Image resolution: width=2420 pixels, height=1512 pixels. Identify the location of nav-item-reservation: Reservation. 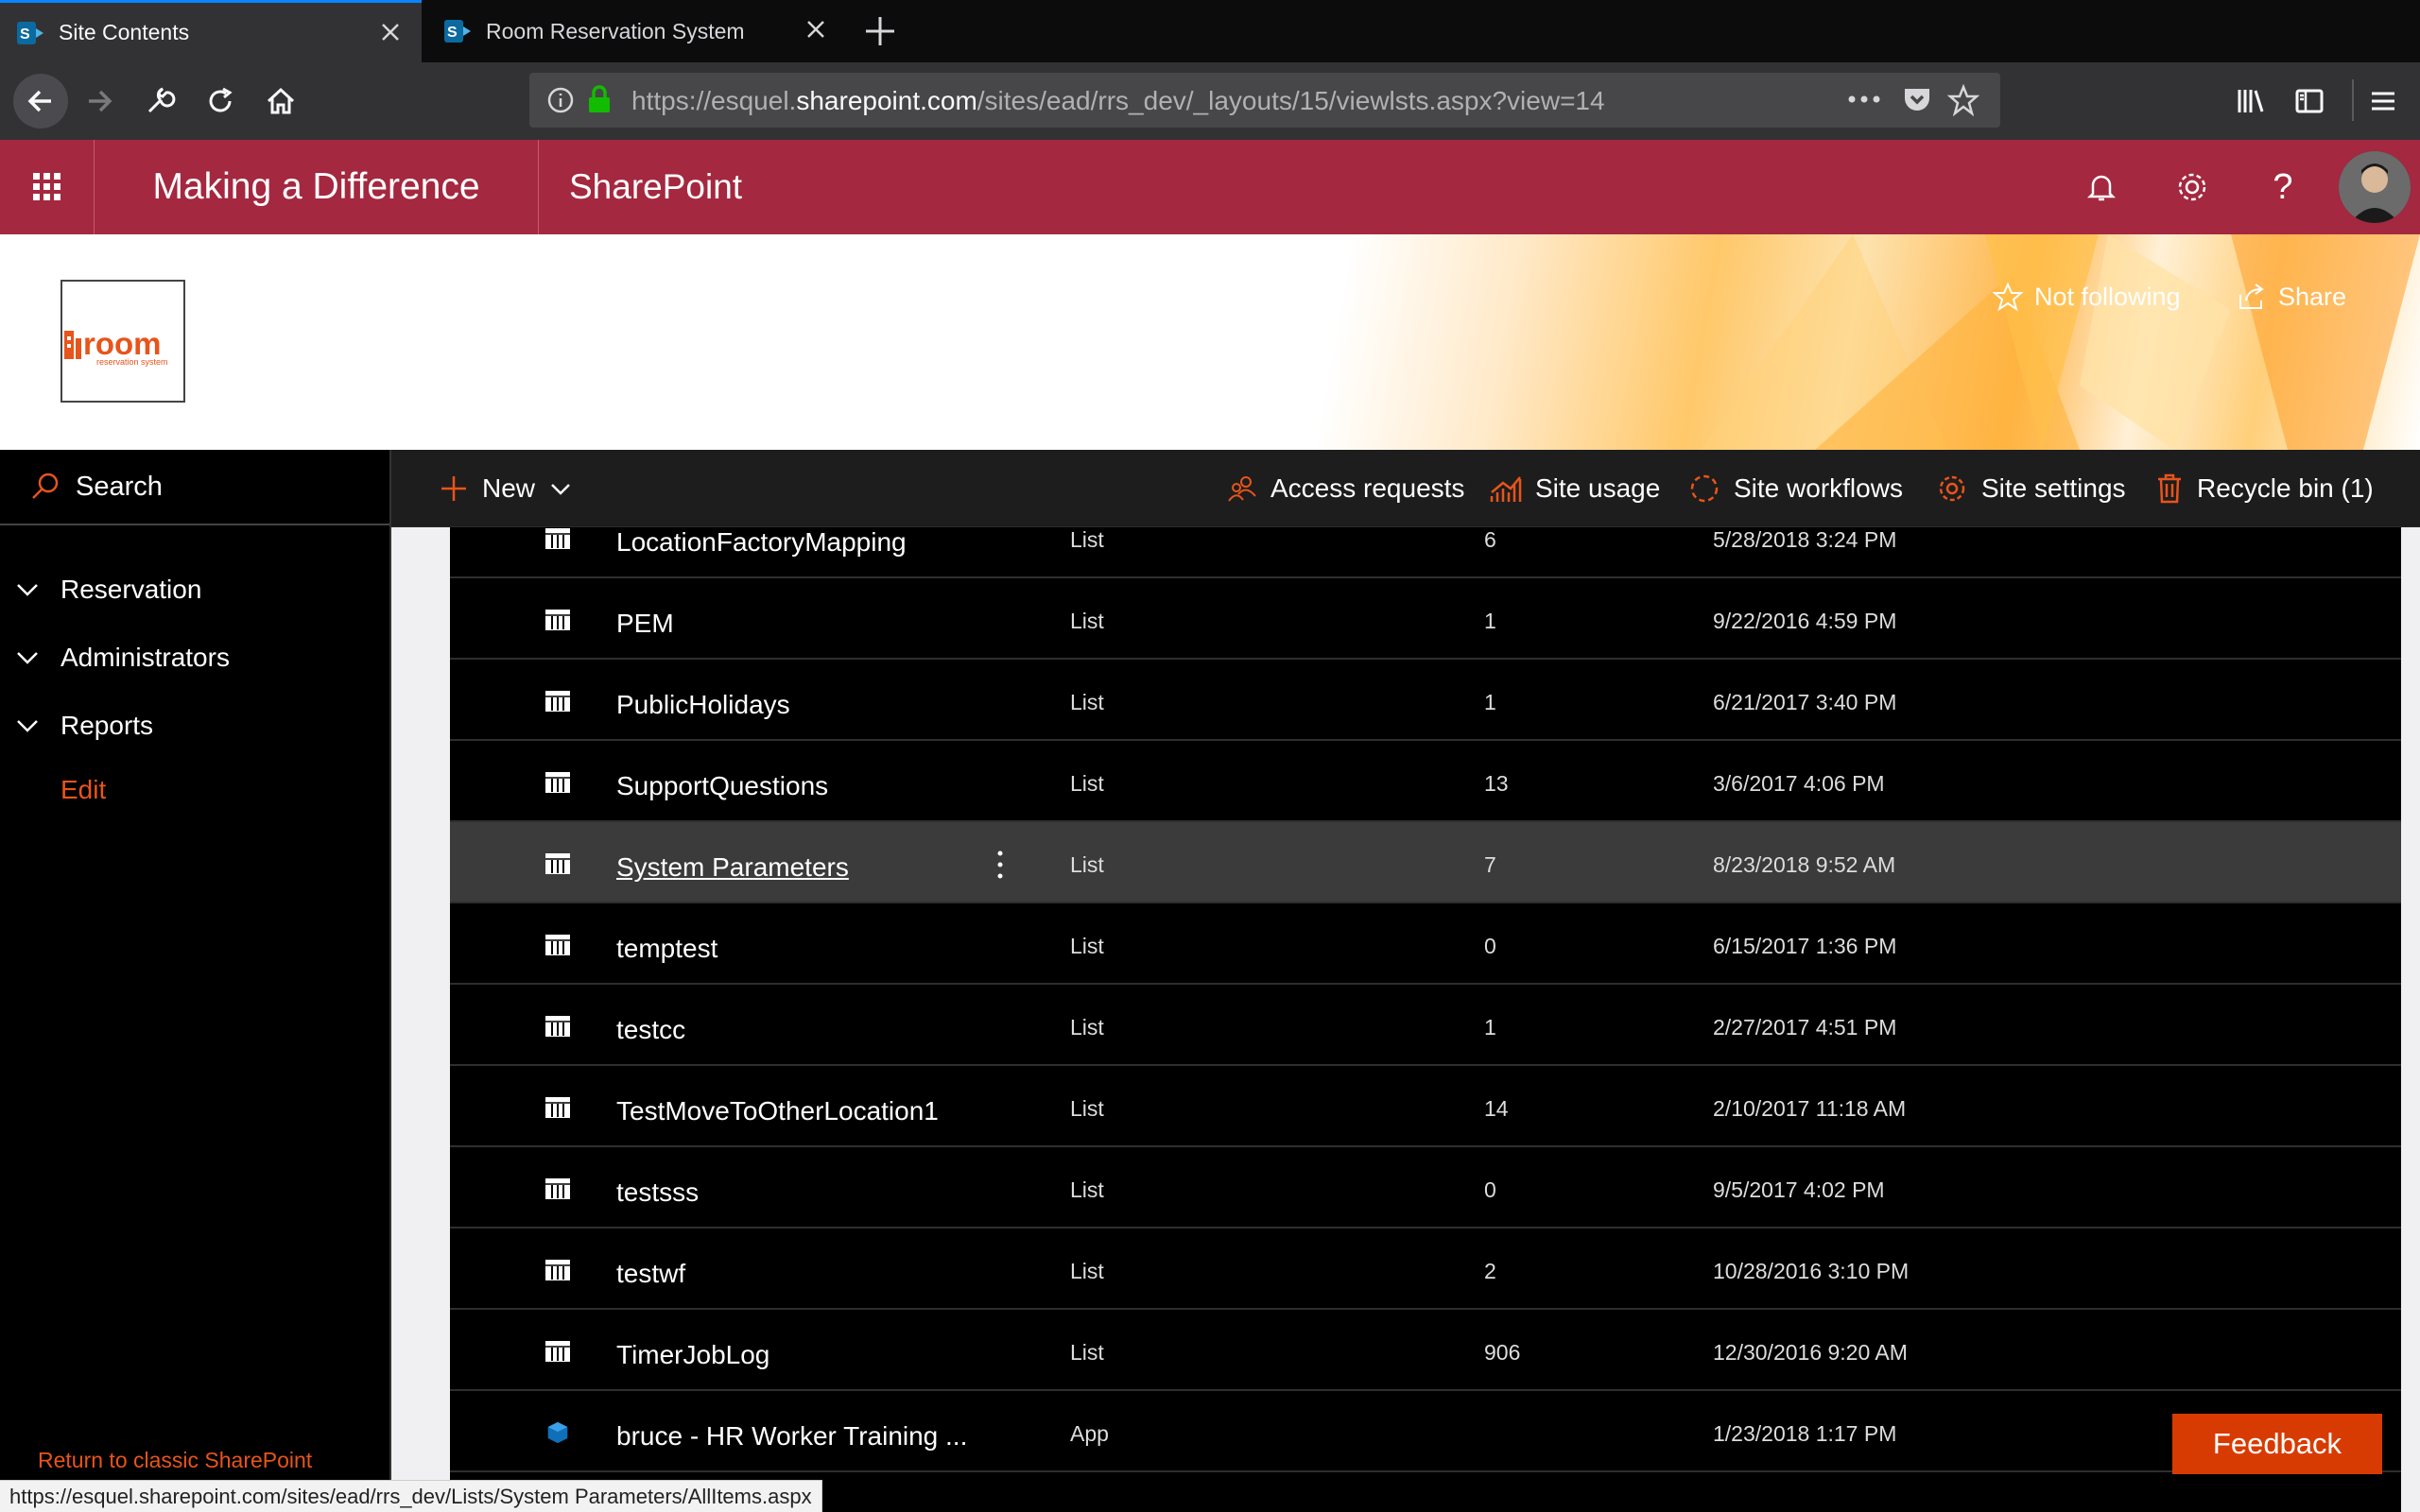
(107, 590).